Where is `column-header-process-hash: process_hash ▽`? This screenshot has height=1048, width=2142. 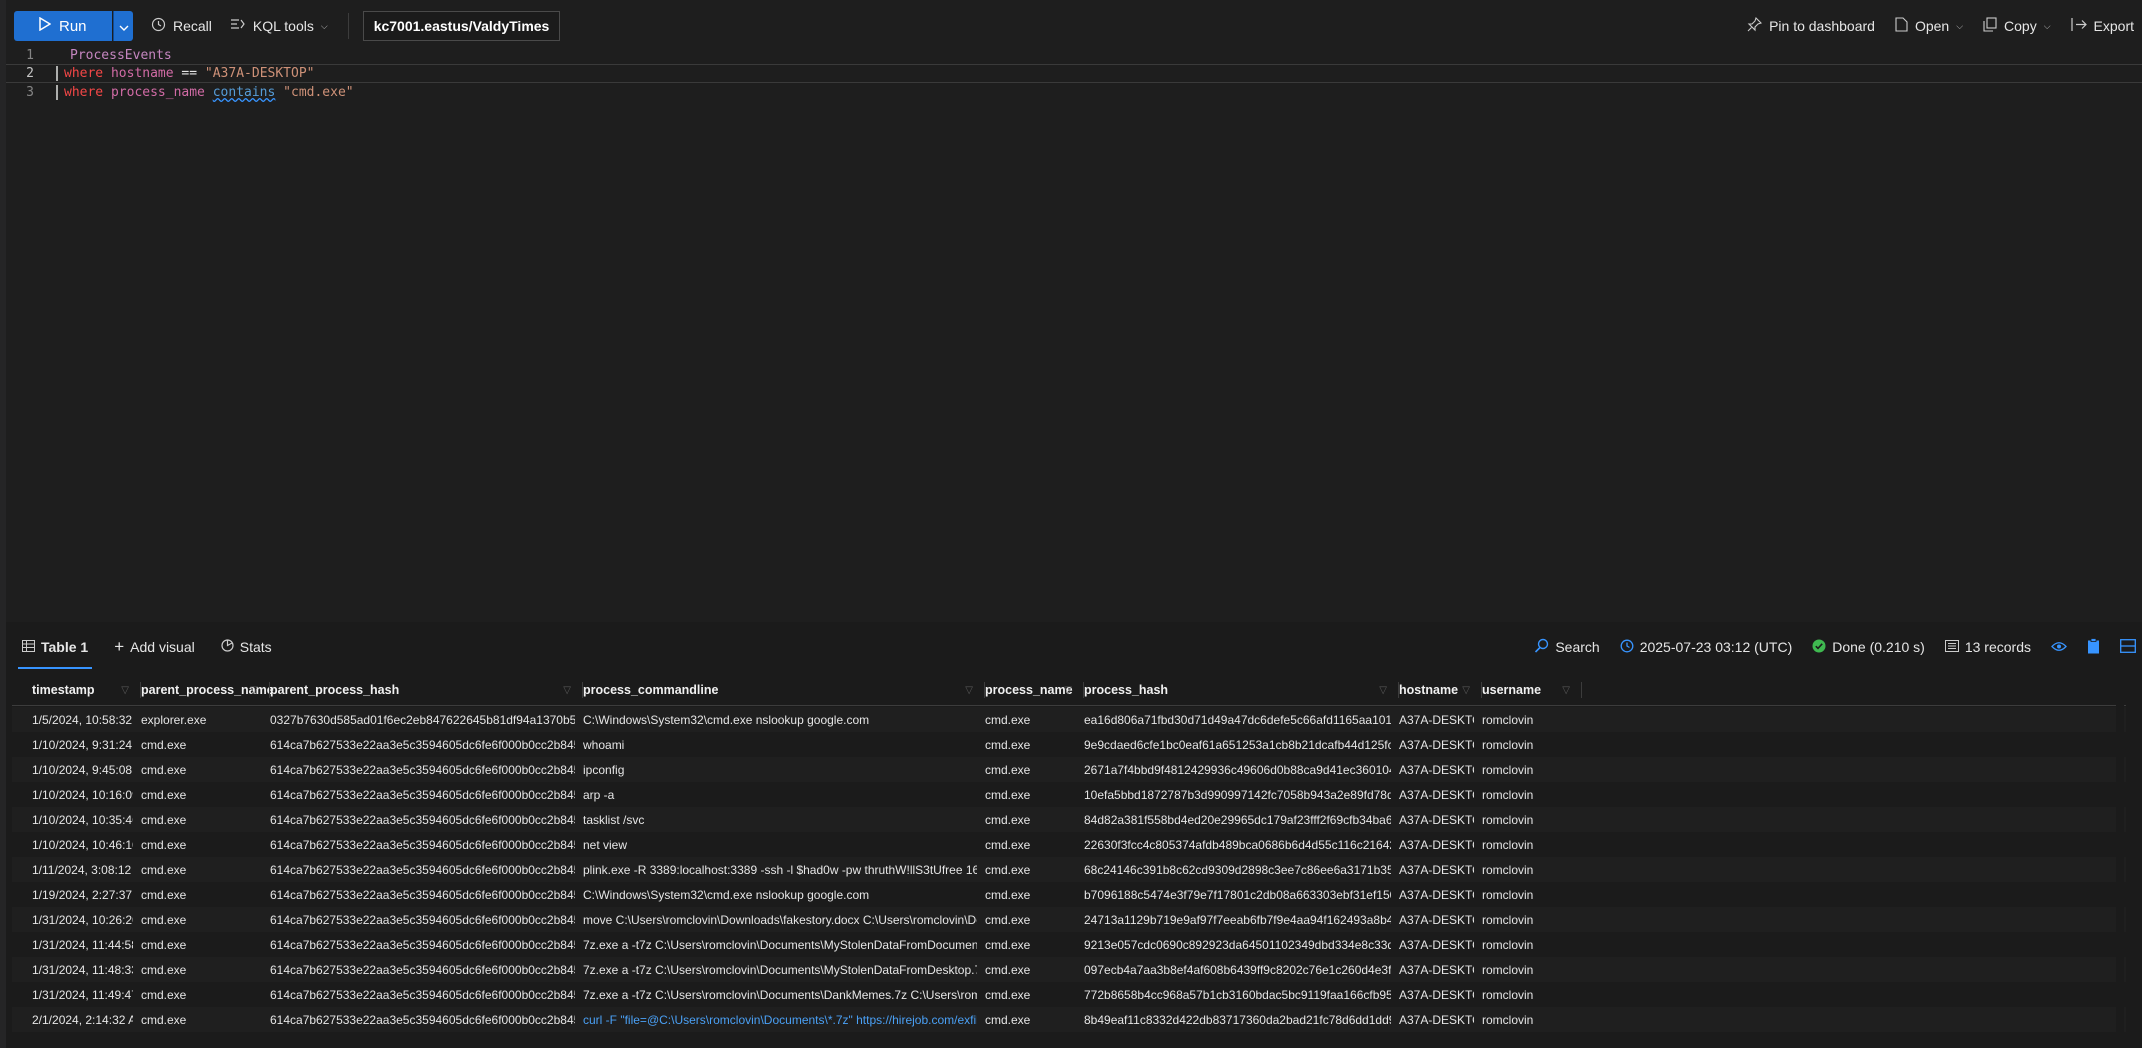
column-header-process-hash: process_hash ▽ is located at coordinates (1241, 690).